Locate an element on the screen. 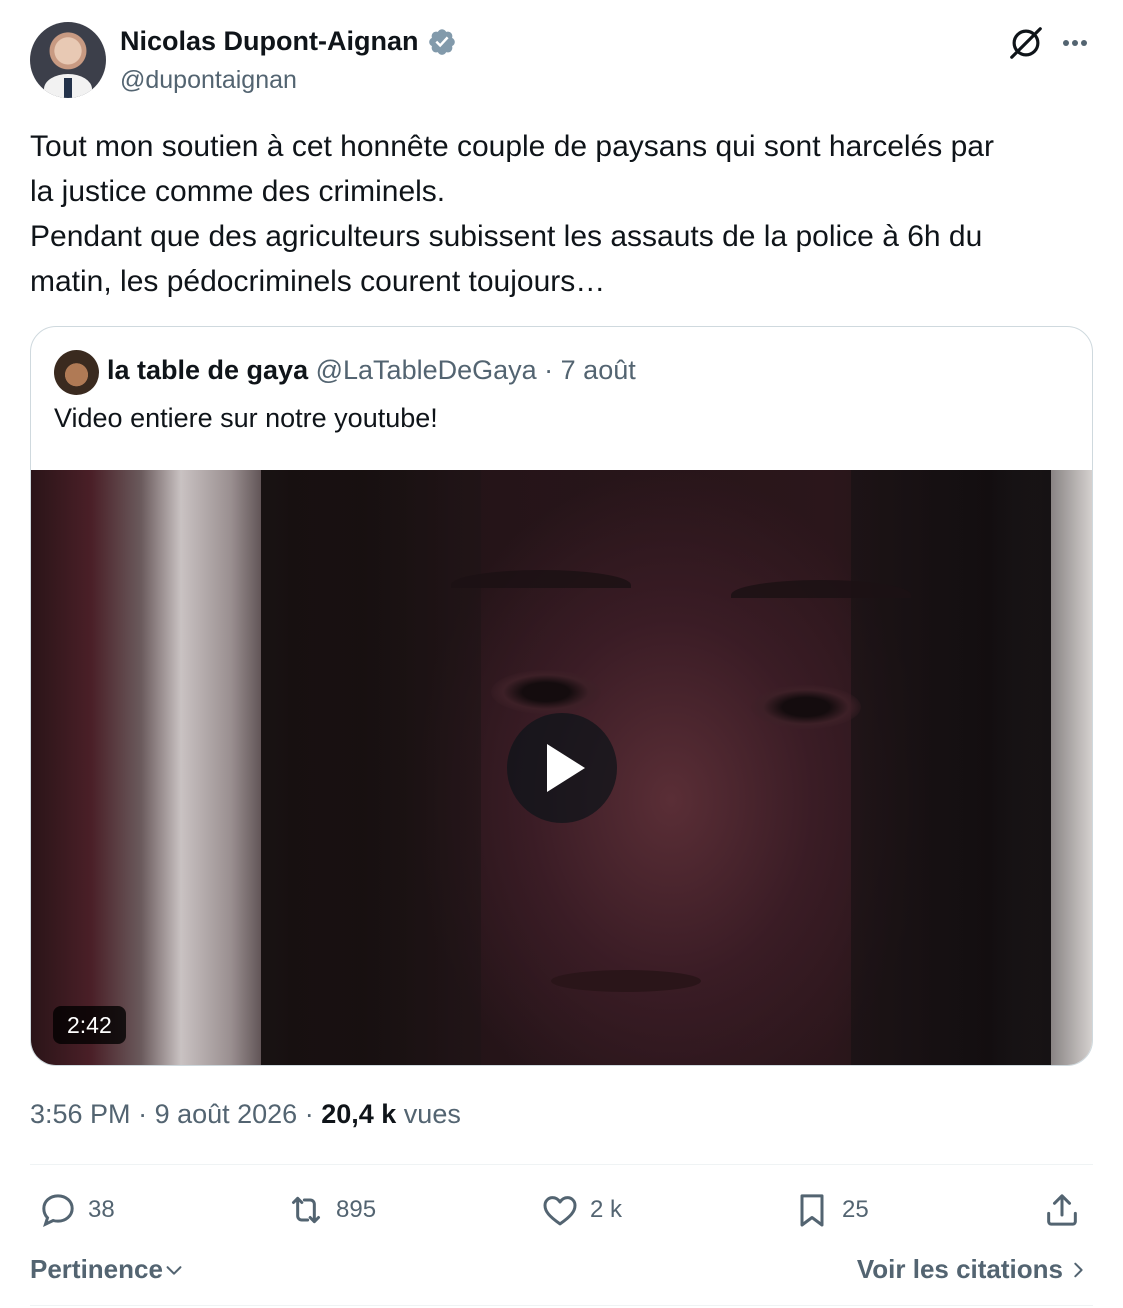 This screenshot has height=1308, width=1123. reply-button: 38 is located at coordinates (76, 1210).